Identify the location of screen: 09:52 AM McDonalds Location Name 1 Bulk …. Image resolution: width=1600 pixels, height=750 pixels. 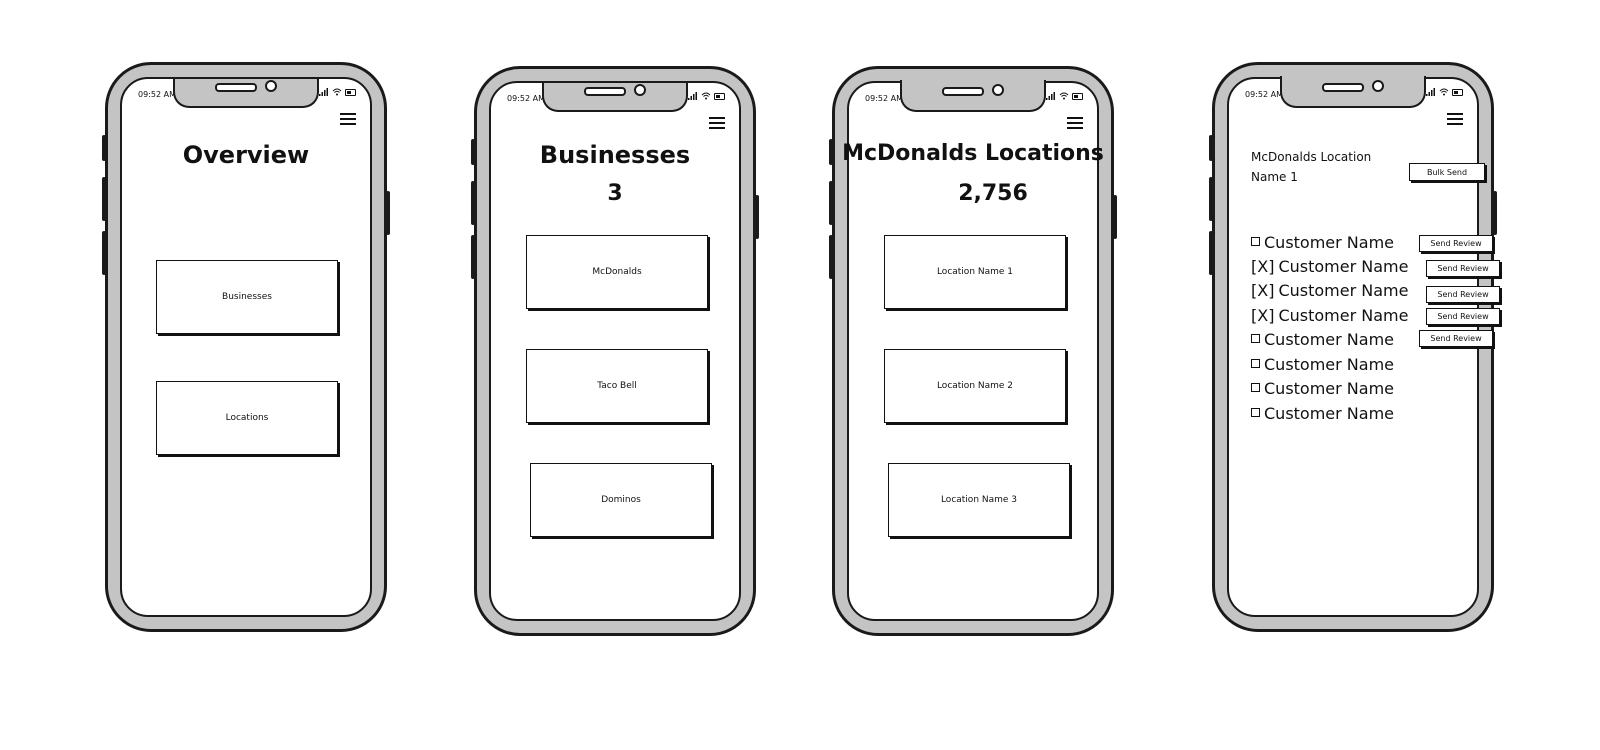
(1363, 346).